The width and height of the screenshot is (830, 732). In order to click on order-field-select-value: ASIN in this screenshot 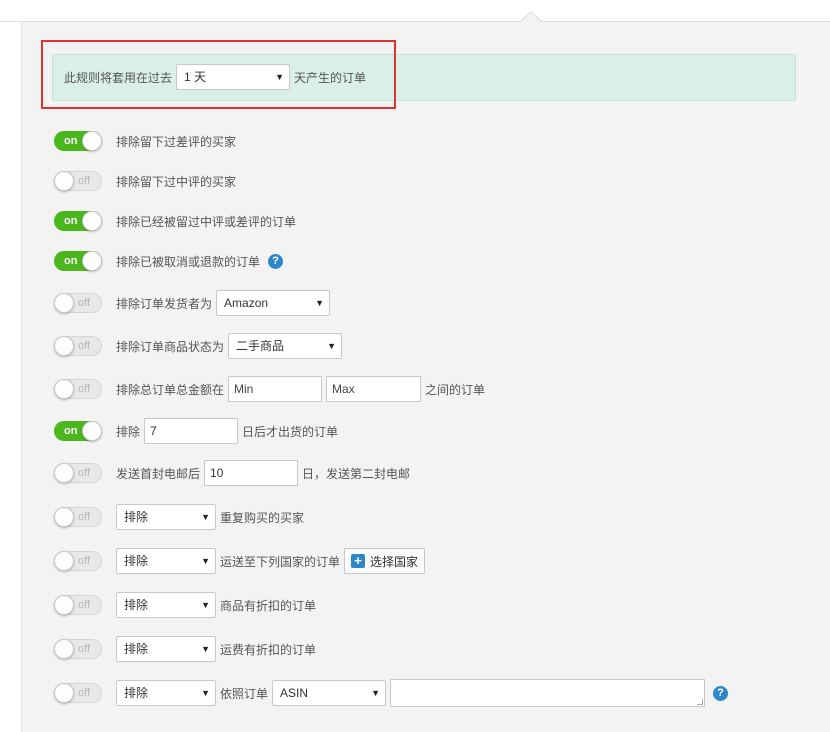, I will do `click(294, 693)`.